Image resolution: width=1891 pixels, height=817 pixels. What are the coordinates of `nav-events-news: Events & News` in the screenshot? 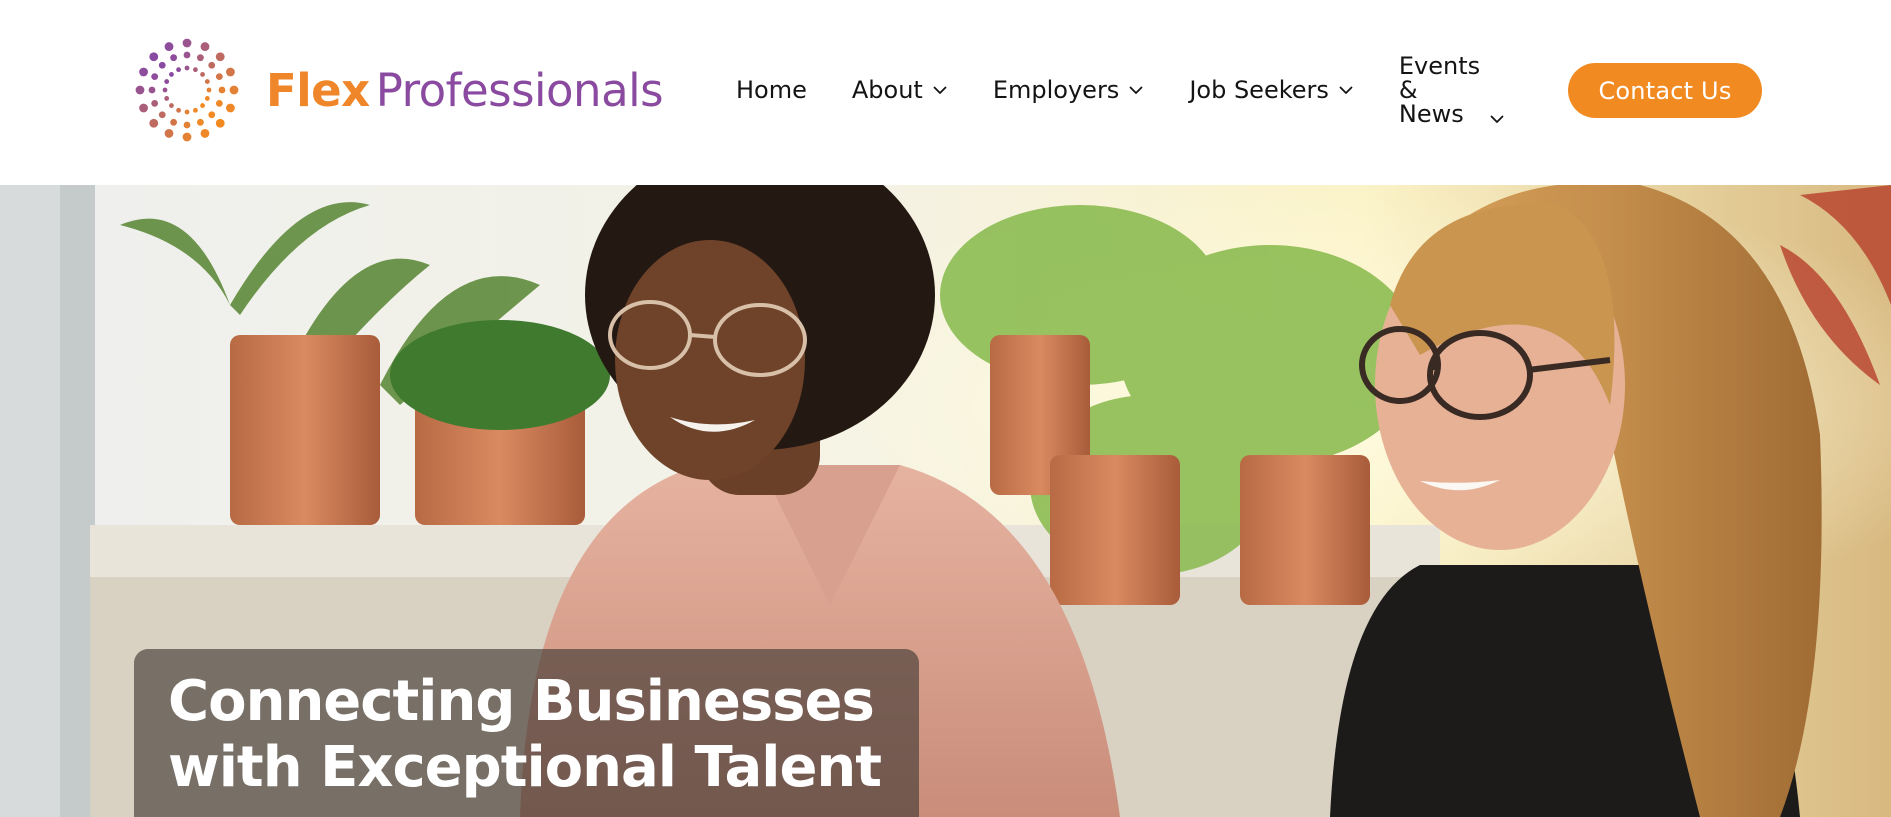 It's located at (1451, 90).